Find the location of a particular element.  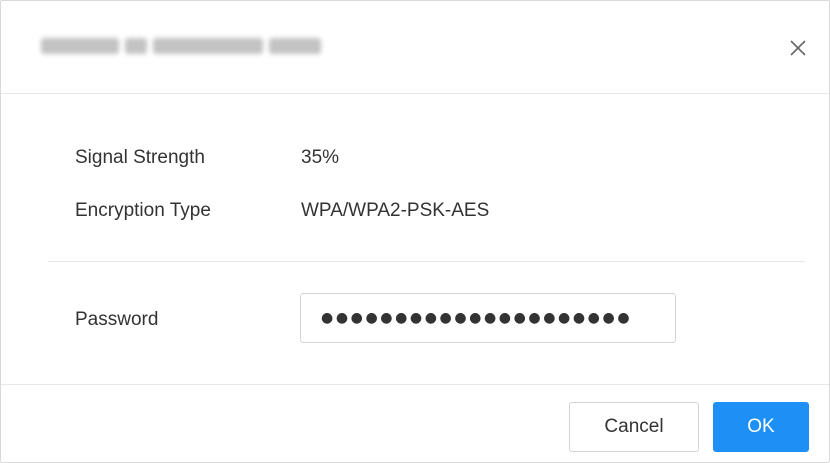

password-label: Password is located at coordinates (117, 319).